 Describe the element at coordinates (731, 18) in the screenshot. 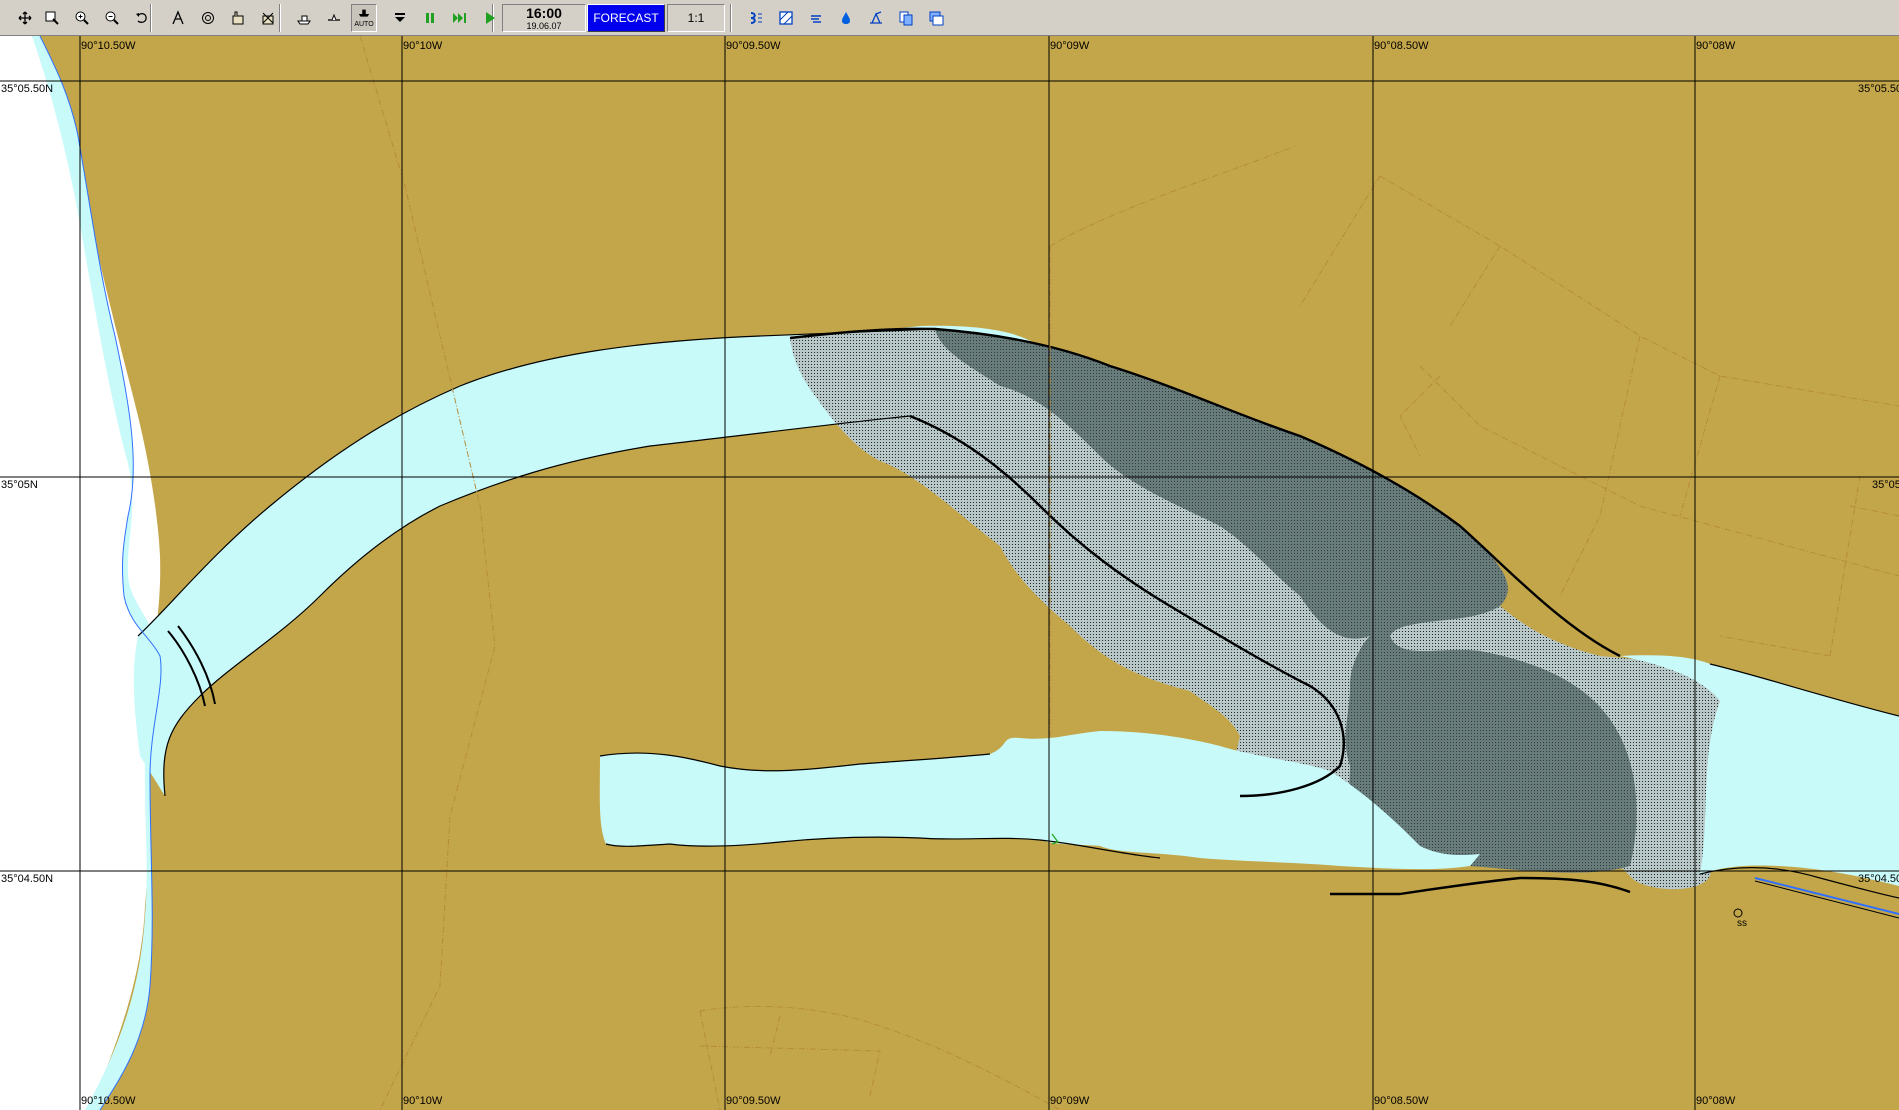

I see `toolbar-separator` at that location.